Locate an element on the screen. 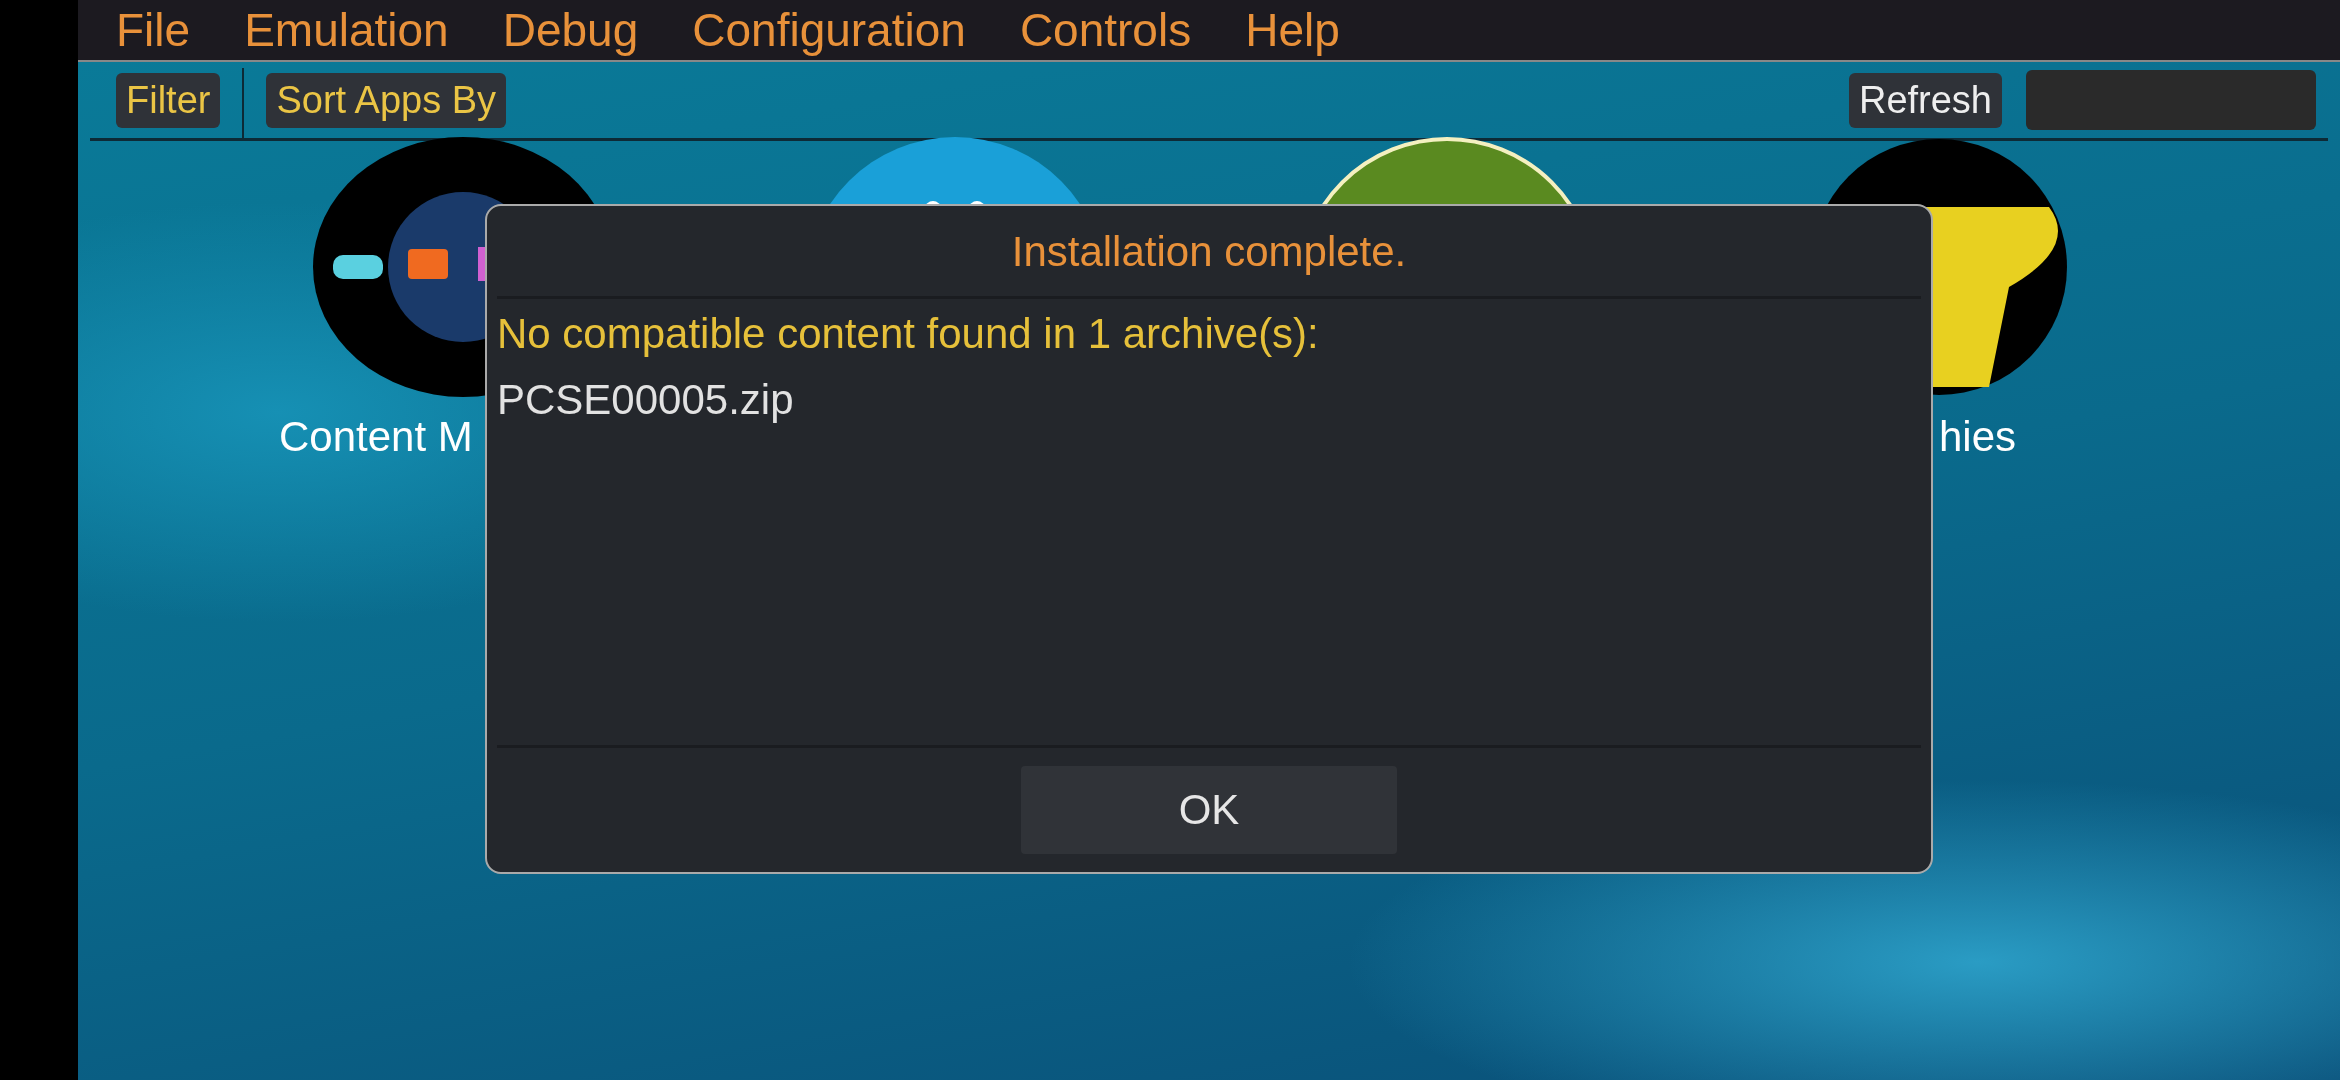 This screenshot has width=2340, height=1080. menu-item: Help is located at coordinates (1292, 30).